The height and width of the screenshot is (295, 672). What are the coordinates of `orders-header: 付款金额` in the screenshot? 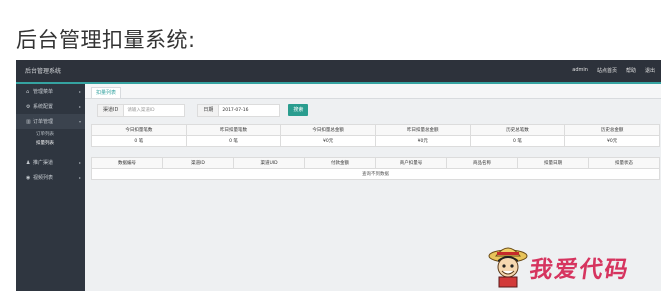 It's located at (340, 163).